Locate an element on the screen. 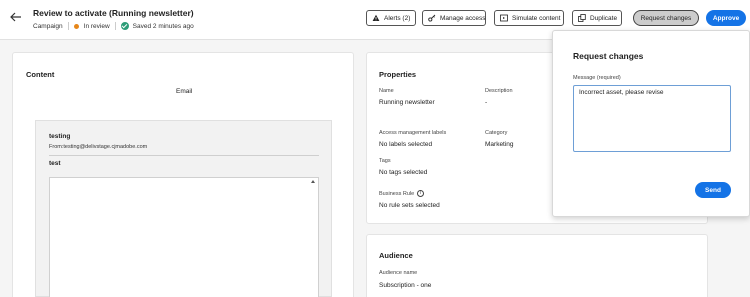  name-value: Running newsletter is located at coordinates (407, 102).